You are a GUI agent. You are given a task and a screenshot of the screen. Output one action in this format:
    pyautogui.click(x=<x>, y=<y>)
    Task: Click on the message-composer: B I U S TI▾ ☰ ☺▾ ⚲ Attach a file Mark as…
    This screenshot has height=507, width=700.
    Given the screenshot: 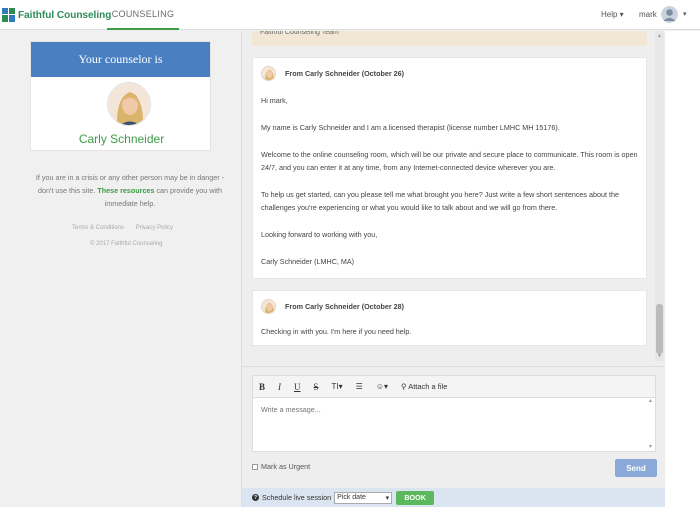 What is the action you would take?
    pyautogui.click(x=454, y=427)
    